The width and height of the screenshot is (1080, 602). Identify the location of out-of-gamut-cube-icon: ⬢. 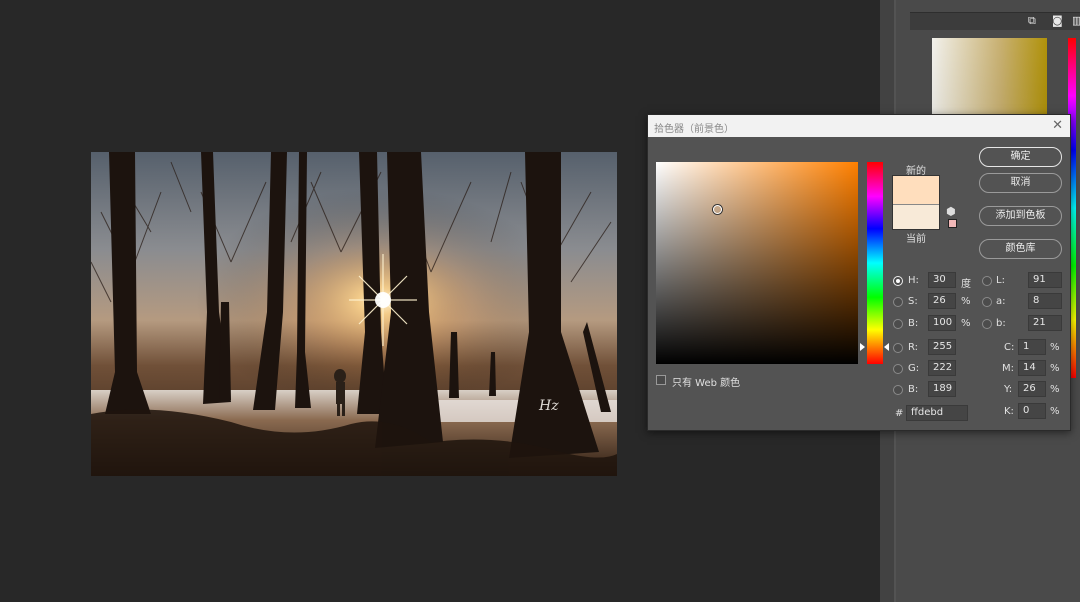
(951, 211).